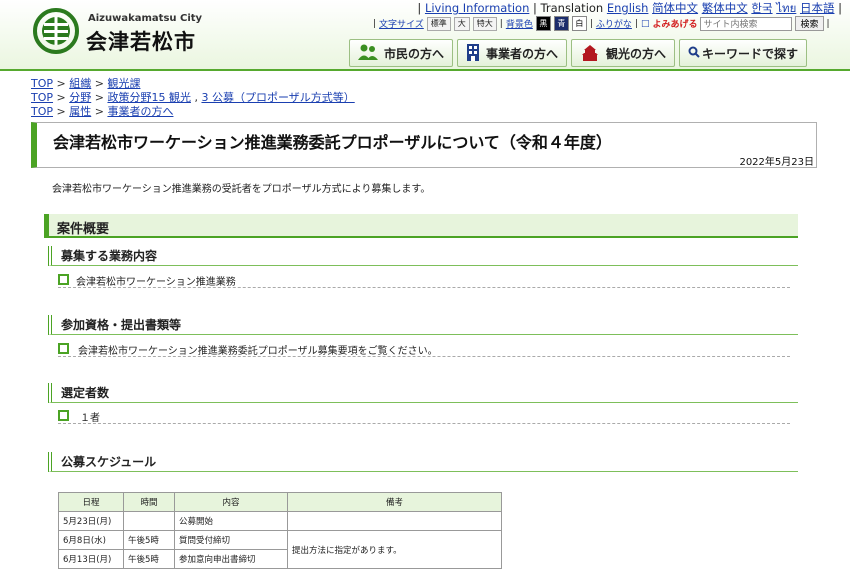 Image resolution: width=850 pixels, height=569 pixels. I want to click on logo-english-name: Aizuwakamatsu City, so click(145, 18).